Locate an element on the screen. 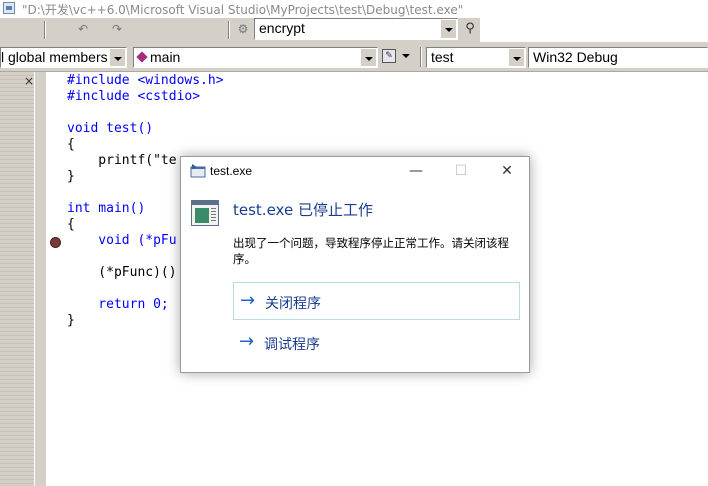 The width and height of the screenshot is (708, 486). workspace-grip is located at coordinates (17, 279).